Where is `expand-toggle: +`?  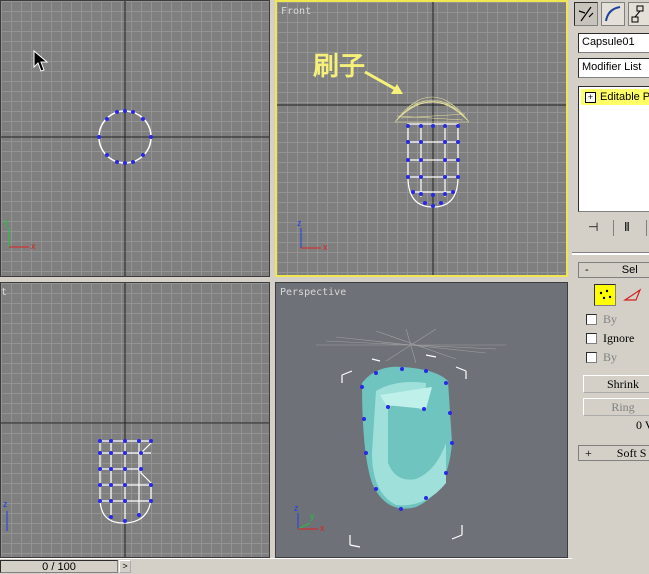
expand-toggle: + is located at coordinates (588, 453).